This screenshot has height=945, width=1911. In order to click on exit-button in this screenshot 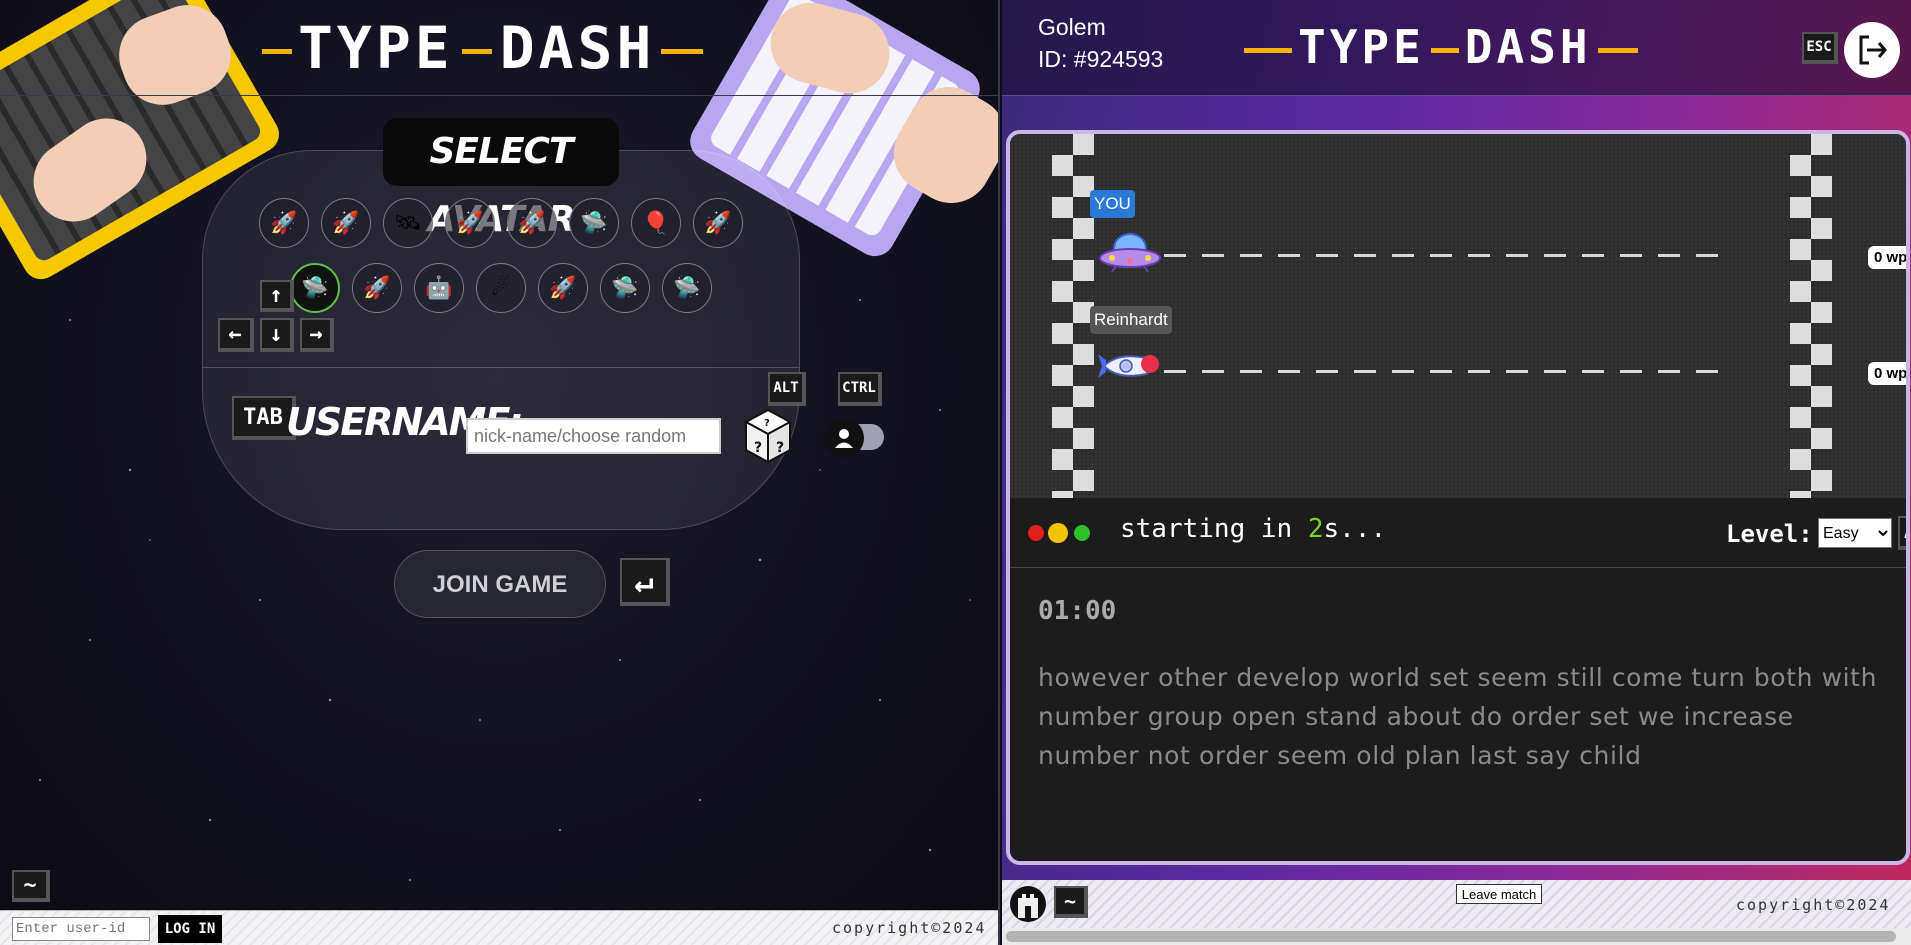, I will do `click(1872, 50)`.